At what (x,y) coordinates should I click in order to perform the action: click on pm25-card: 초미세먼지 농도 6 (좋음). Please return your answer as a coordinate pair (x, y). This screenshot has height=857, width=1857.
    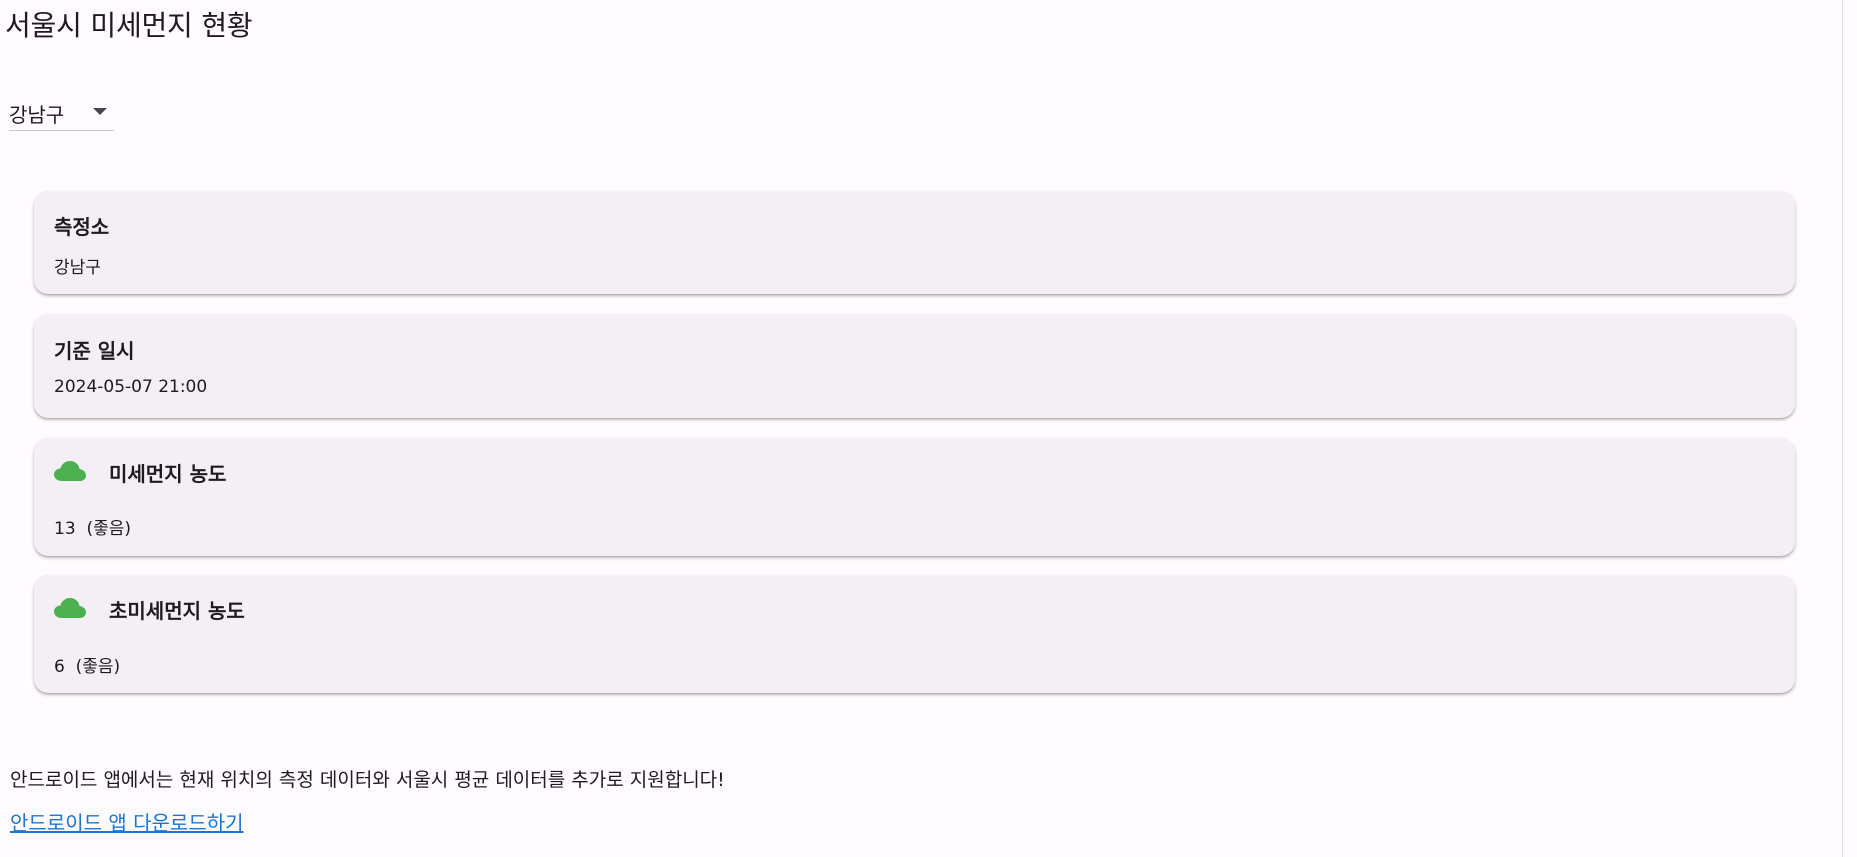
    Looking at the image, I should click on (914, 634).